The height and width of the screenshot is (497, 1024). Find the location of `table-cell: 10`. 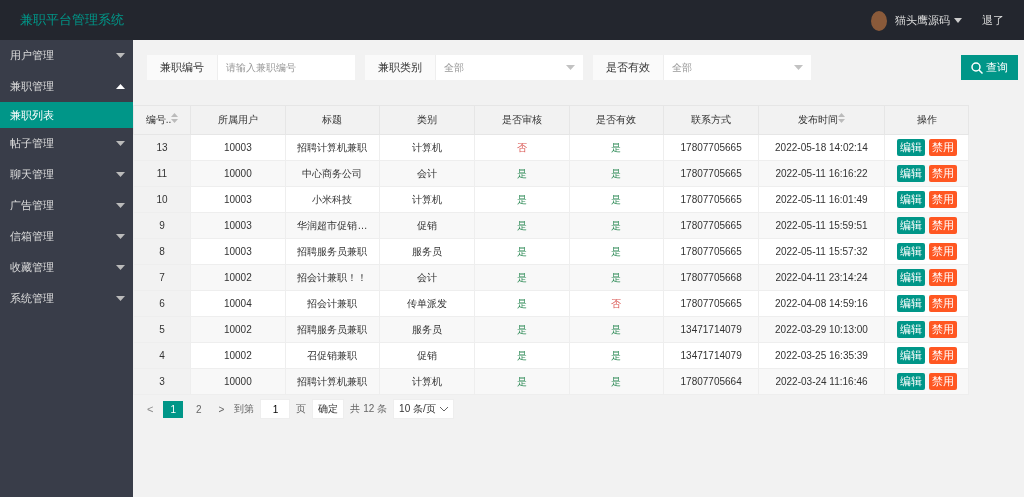

table-cell: 10 is located at coordinates (162, 199).